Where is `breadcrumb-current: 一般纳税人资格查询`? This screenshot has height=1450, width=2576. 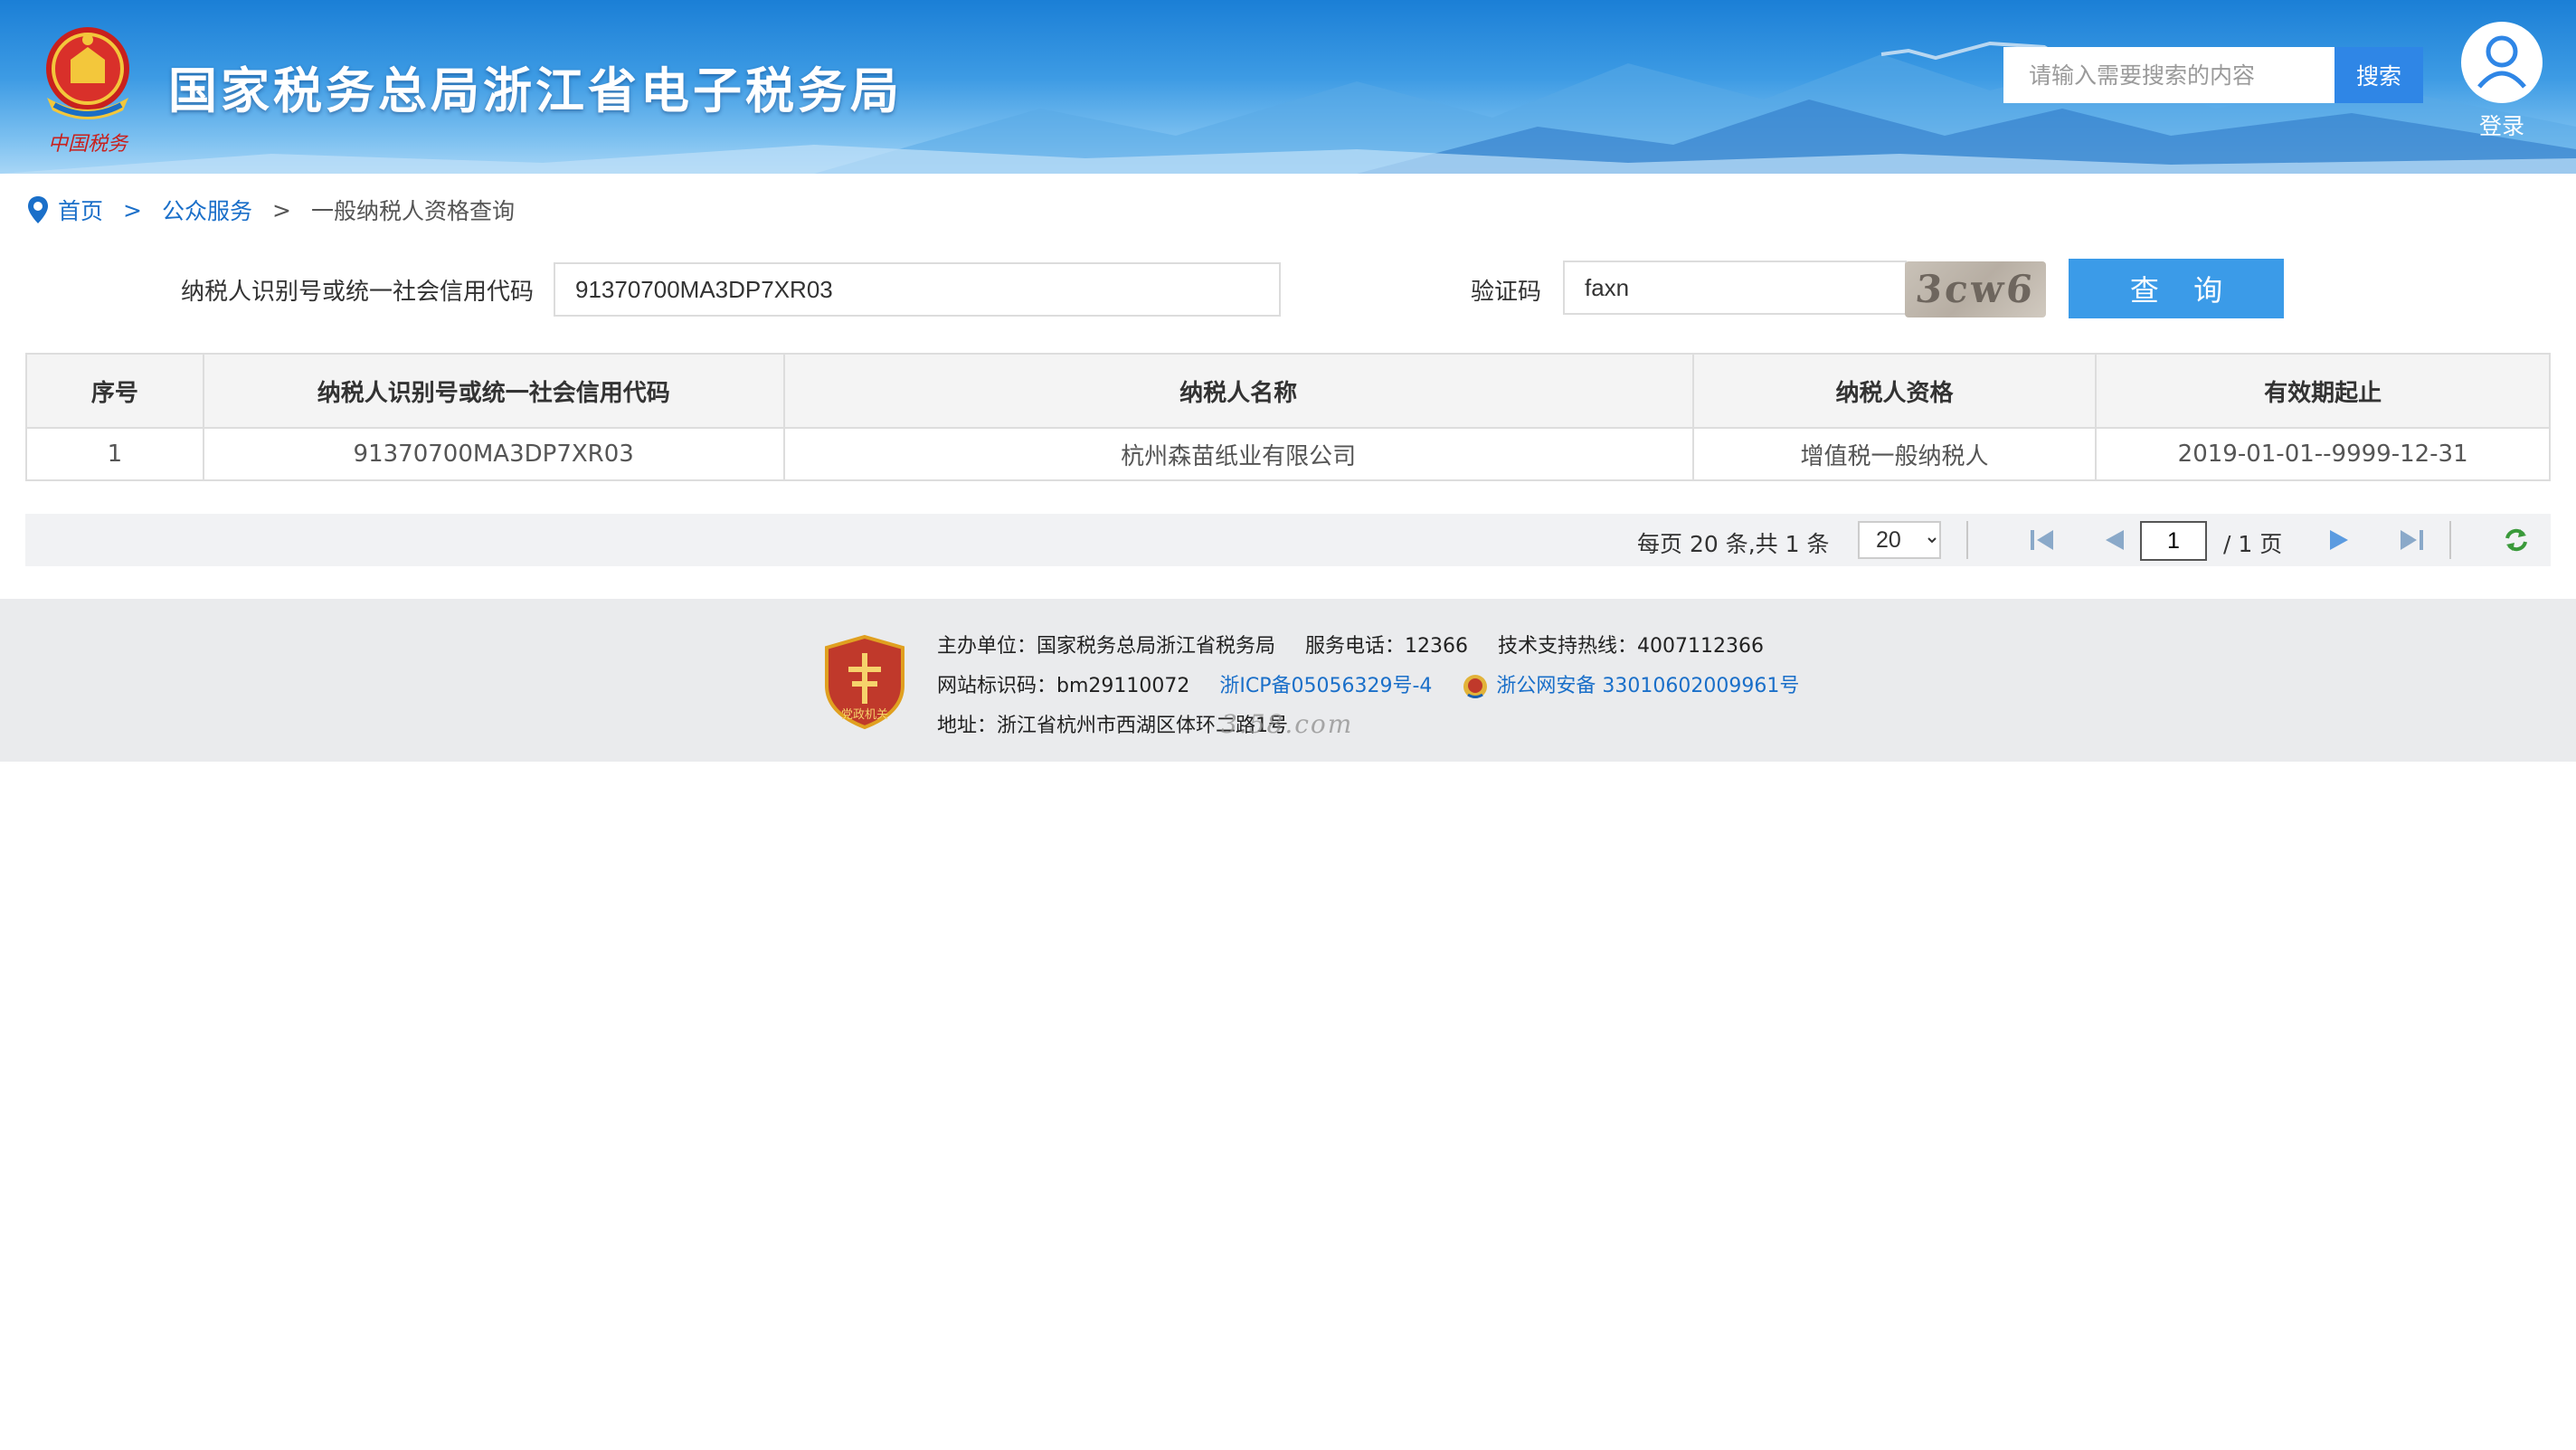 breadcrumb-current: 一般纳税人资格查询 is located at coordinates (412, 211).